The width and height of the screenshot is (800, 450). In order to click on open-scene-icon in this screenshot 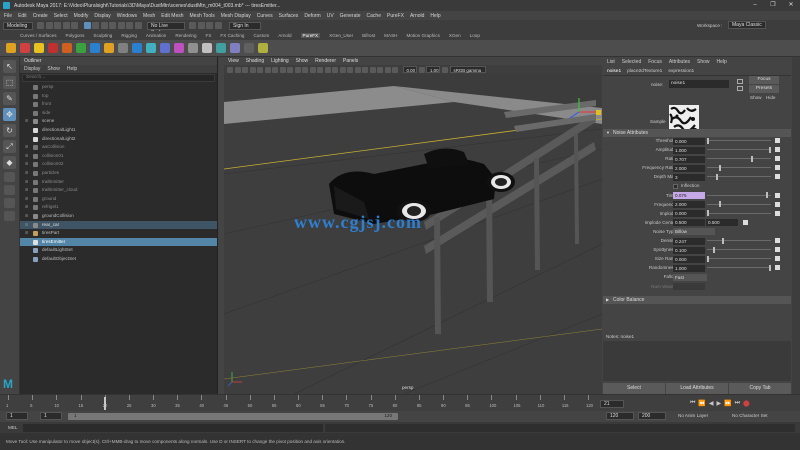, I will do `click(49, 25)`.